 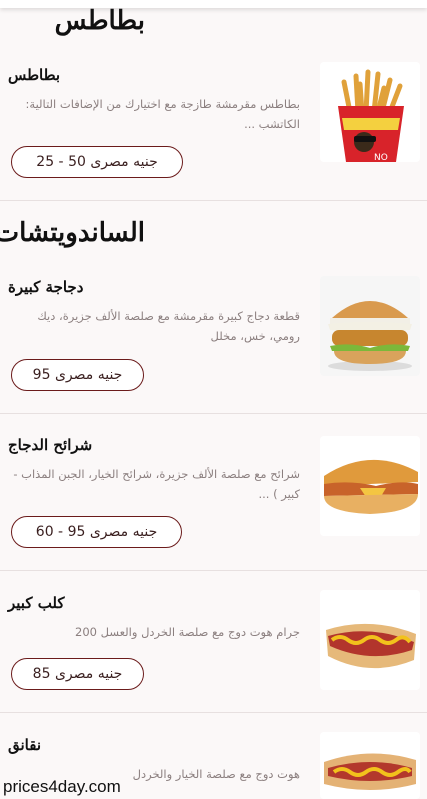 I want to click on item-description: جرام هوت دوج مع صلصة الخردل والعسل 200, so click(x=187, y=632).